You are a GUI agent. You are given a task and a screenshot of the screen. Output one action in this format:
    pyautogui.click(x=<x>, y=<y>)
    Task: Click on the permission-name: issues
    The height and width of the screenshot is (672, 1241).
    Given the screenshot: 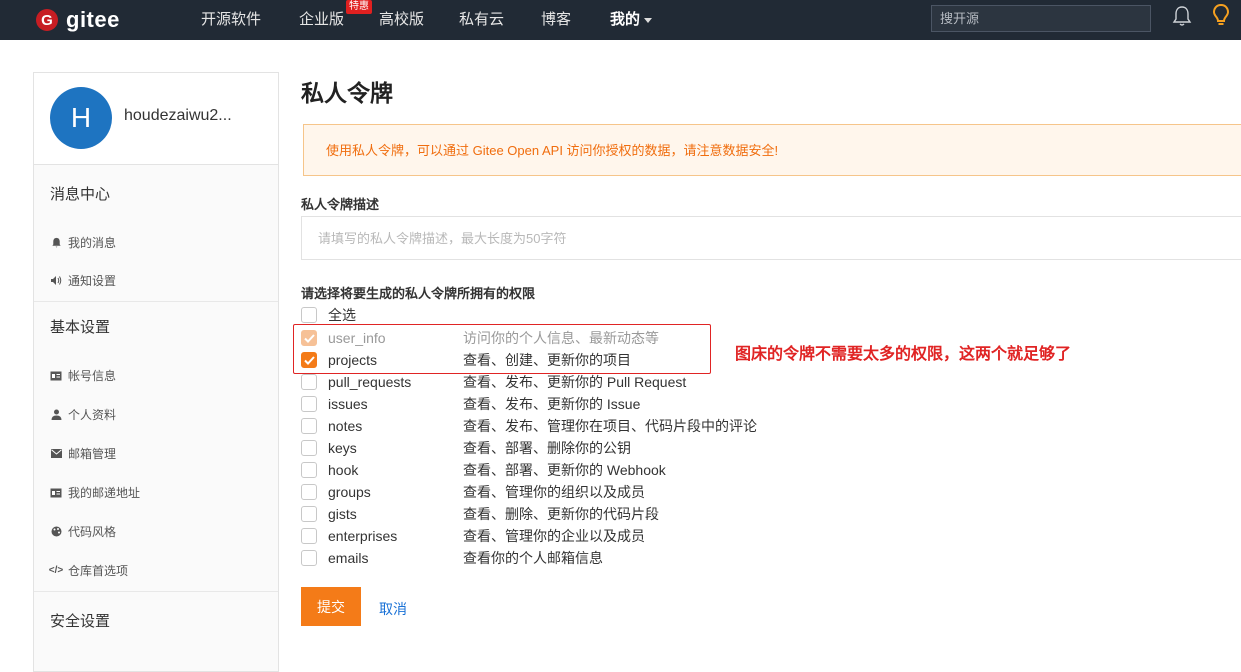 What is the action you would take?
    pyautogui.click(x=348, y=404)
    